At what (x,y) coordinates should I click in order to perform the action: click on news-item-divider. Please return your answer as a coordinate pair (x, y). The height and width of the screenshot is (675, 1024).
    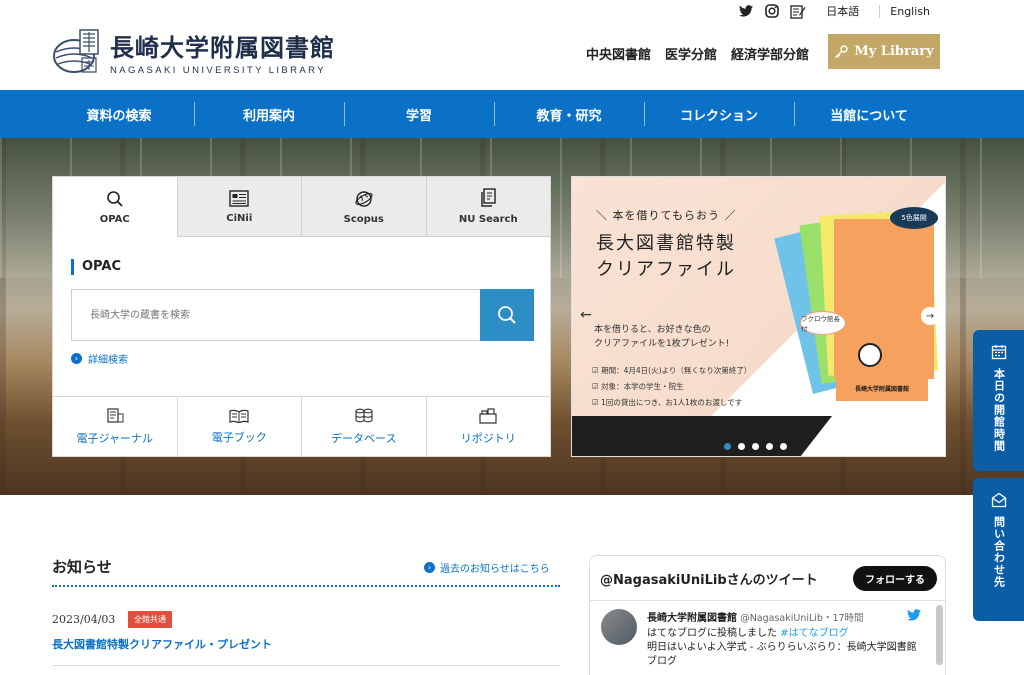
    Looking at the image, I should click on (306, 665).